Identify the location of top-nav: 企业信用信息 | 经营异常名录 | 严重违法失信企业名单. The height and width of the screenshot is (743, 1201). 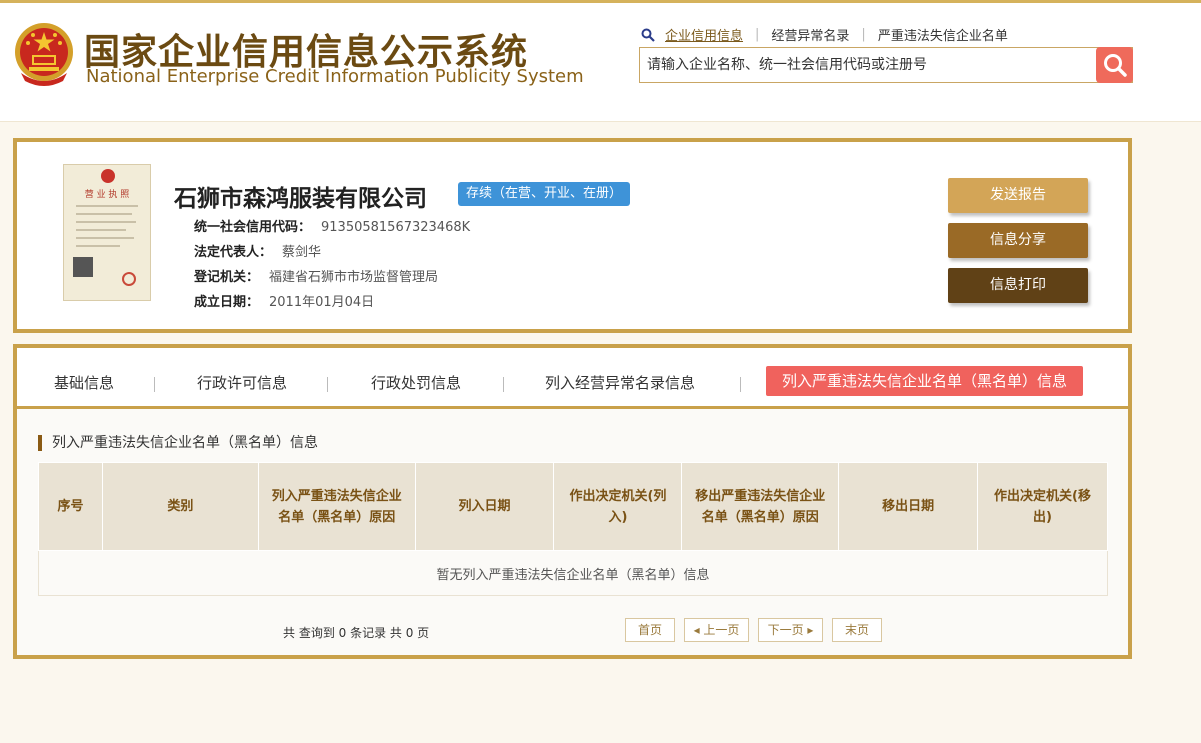
(824, 34).